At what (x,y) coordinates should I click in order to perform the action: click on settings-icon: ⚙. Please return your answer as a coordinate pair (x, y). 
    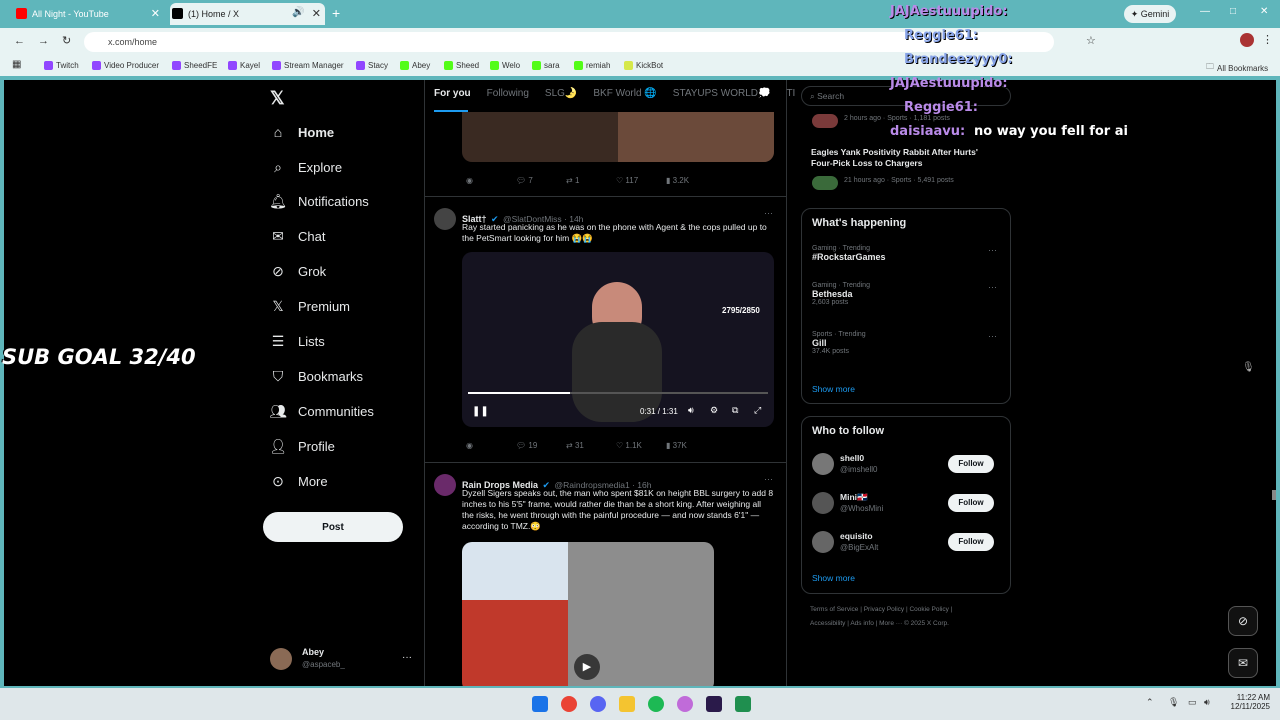
    Looking at the image, I should click on (714, 410).